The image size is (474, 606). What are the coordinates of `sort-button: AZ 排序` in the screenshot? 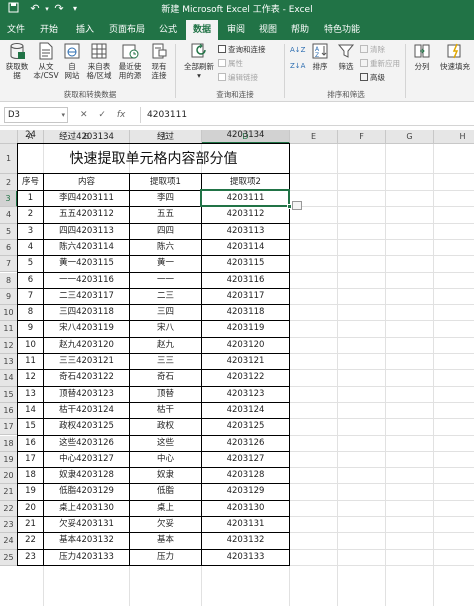 It's located at (320, 56).